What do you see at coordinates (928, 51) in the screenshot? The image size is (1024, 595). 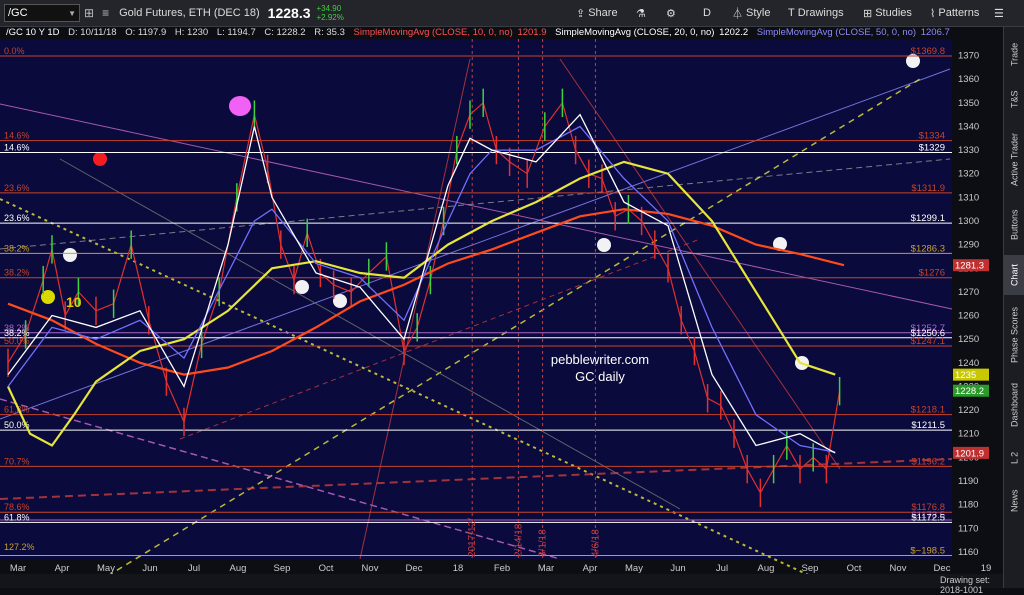 I see `fib-level-price: $1369.8` at bounding box center [928, 51].